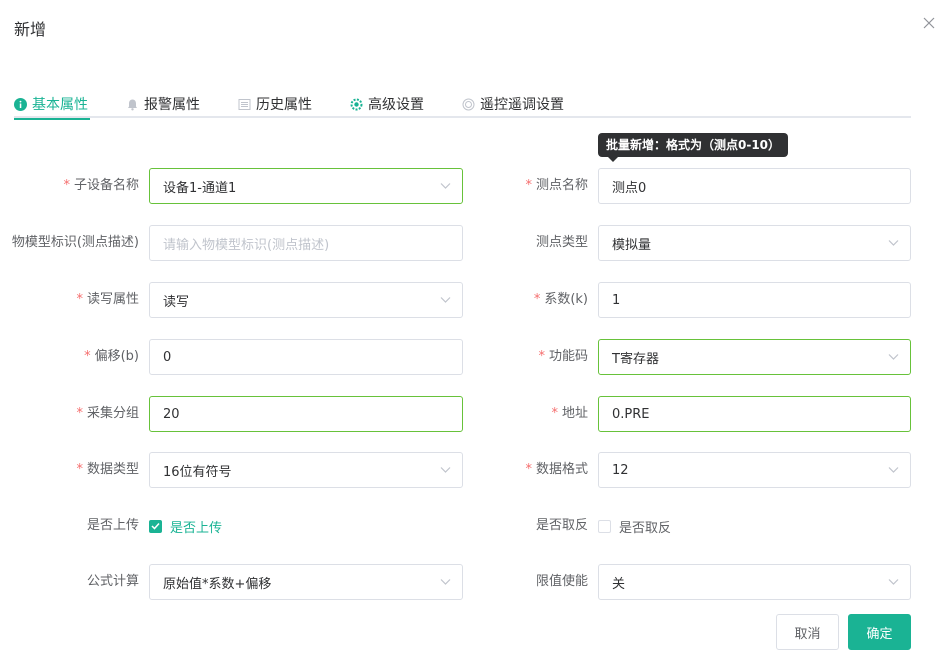 This screenshot has height=660, width=948. What do you see at coordinates (306, 243) in the screenshot?
I see `model-id-input: 请输入物模型标识(测点描述)` at bounding box center [306, 243].